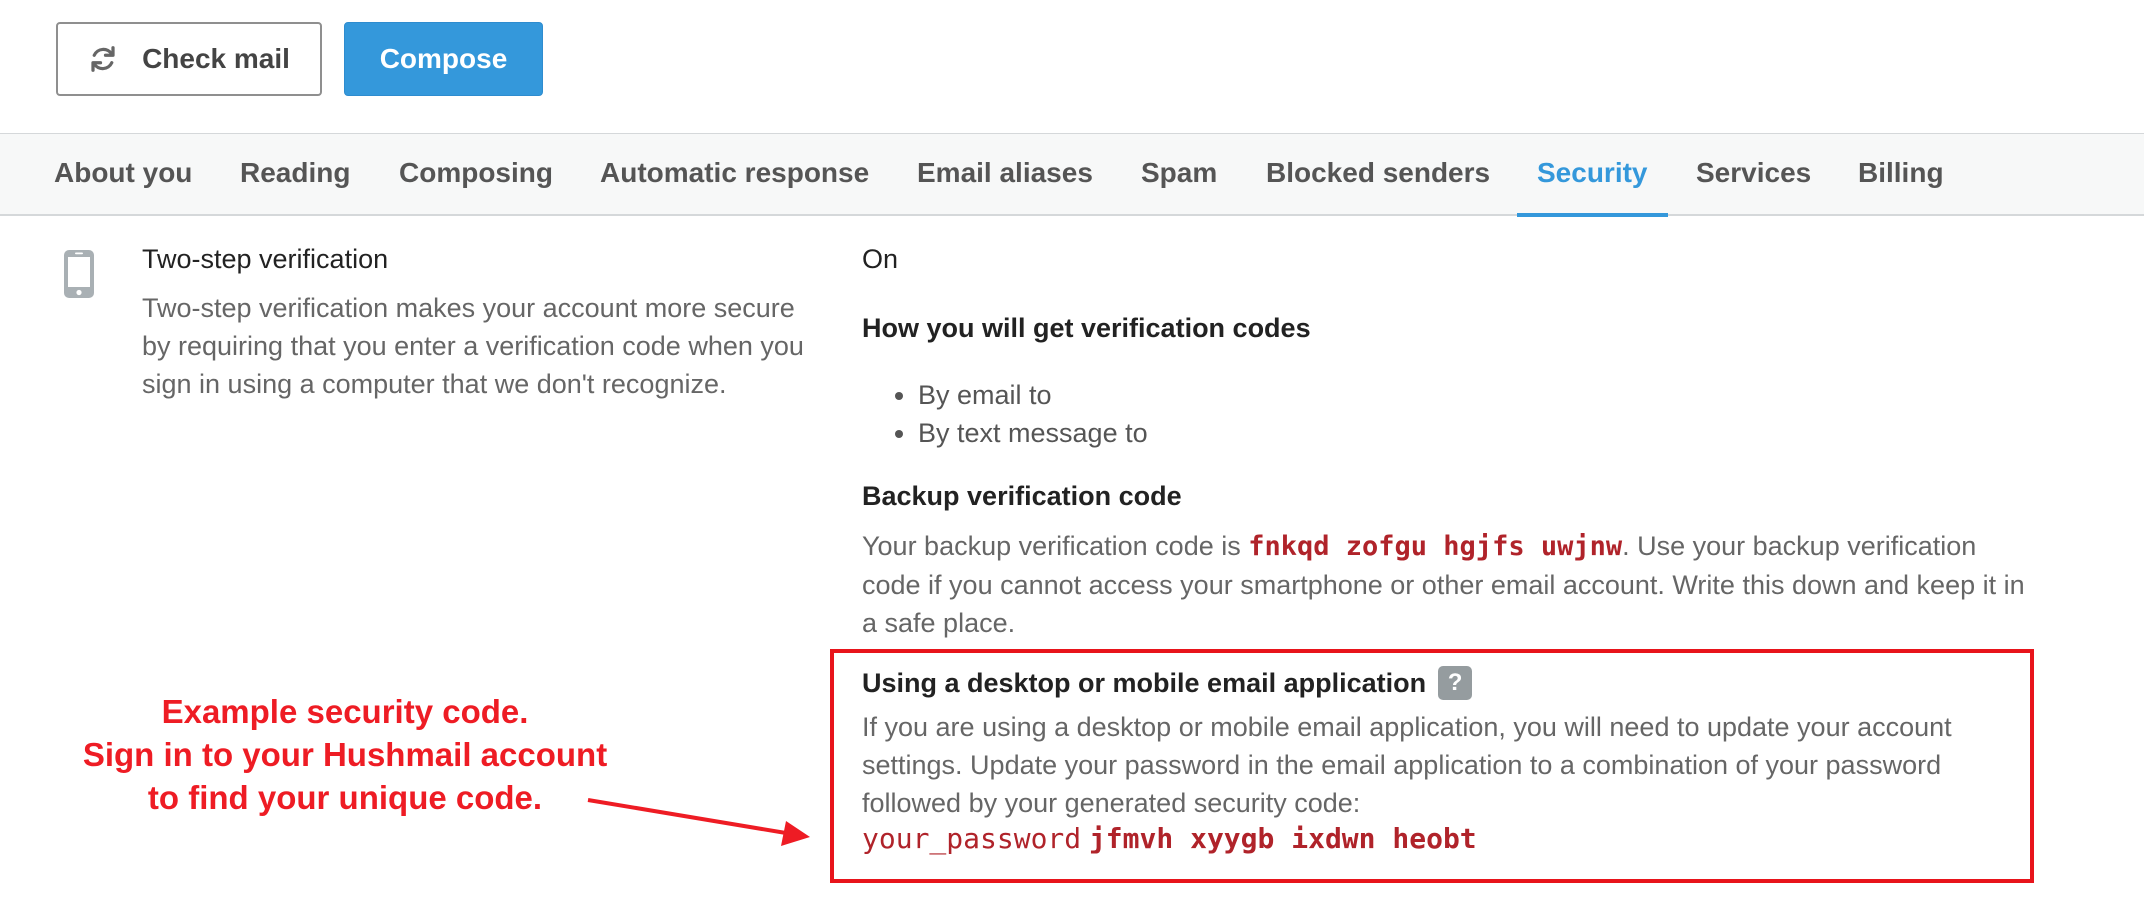 This screenshot has width=2144, height=898. Describe the element at coordinates (1282, 838) in the screenshot. I see `security-code: jfmvh xyygb ixdwn heobt` at that location.